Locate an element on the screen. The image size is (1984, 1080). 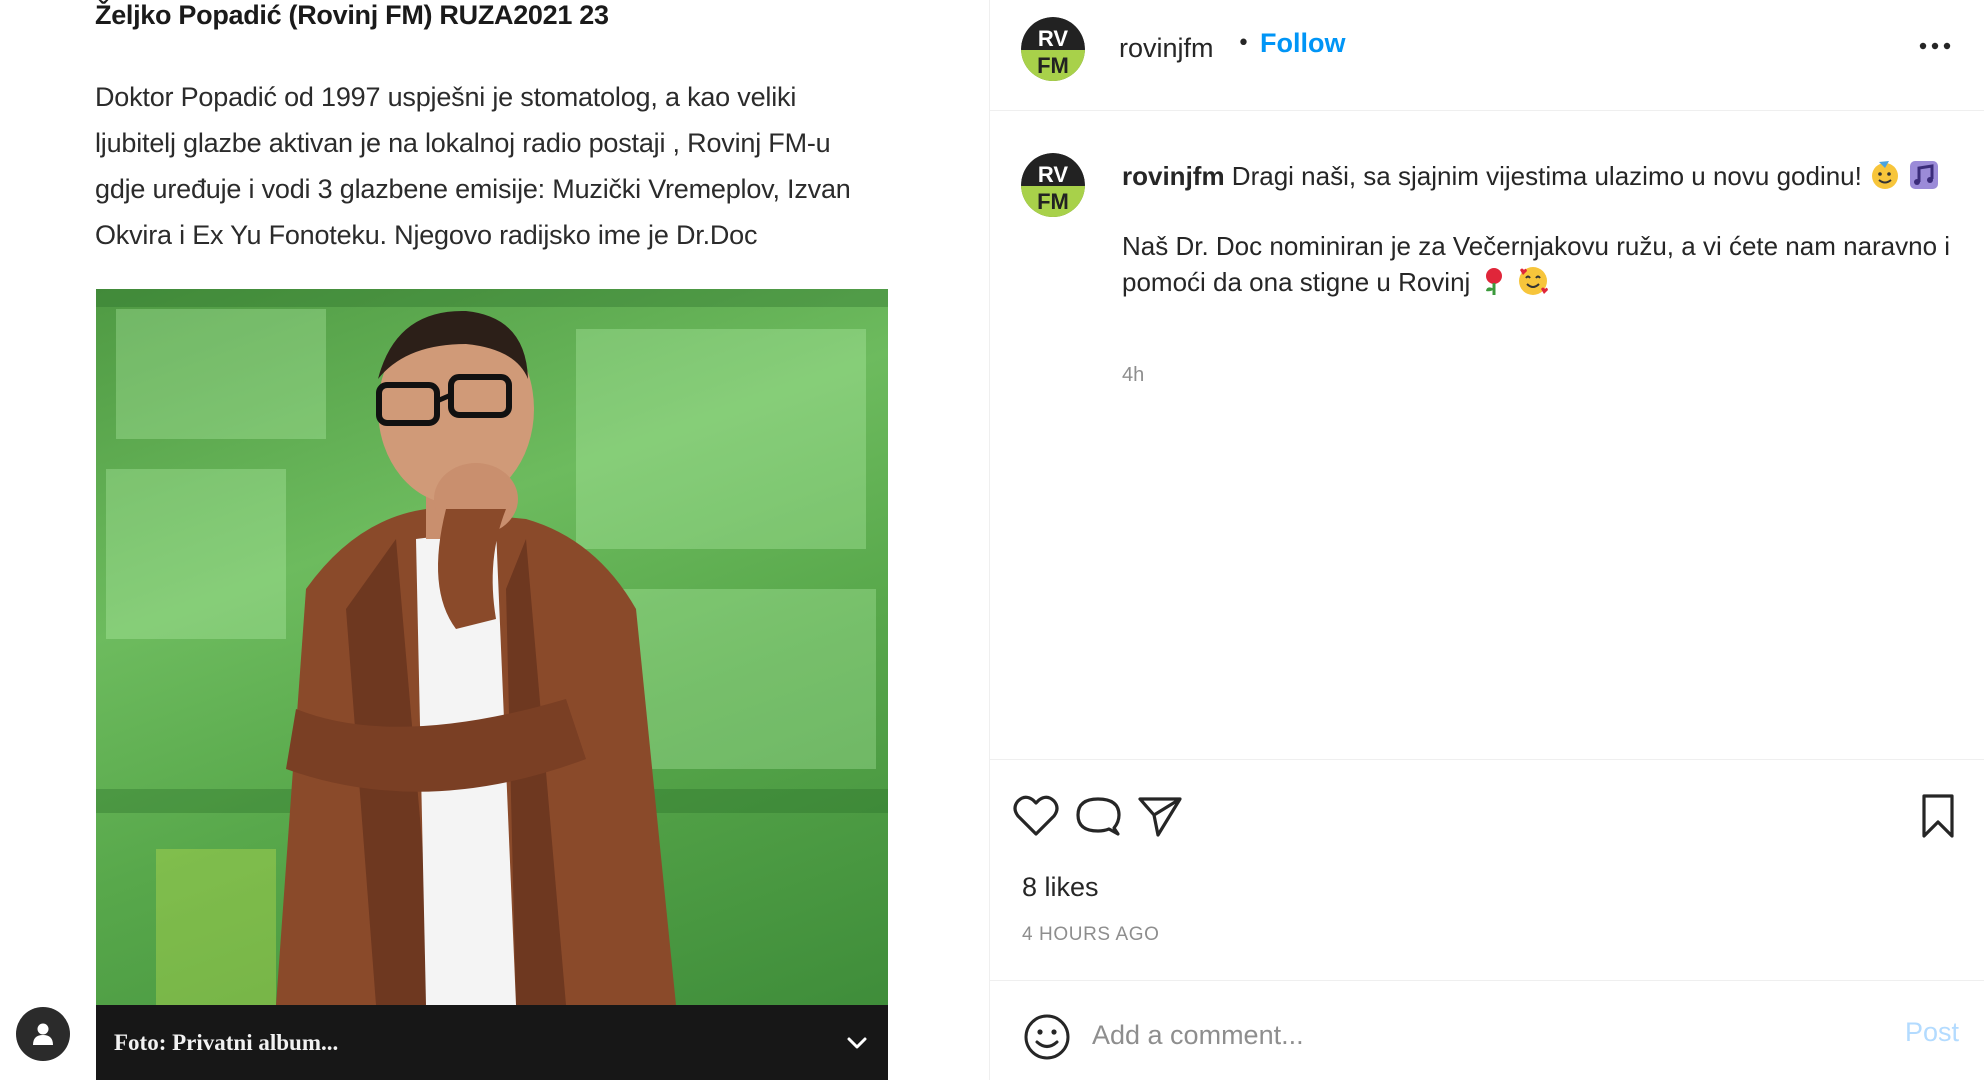
comment-composer: Post is located at coordinates (1487, 1030).